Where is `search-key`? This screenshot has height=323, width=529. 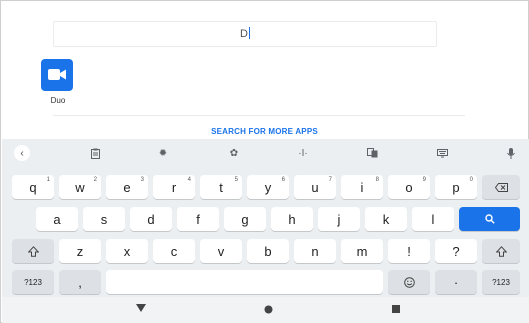 search-key is located at coordinates (489, 219).